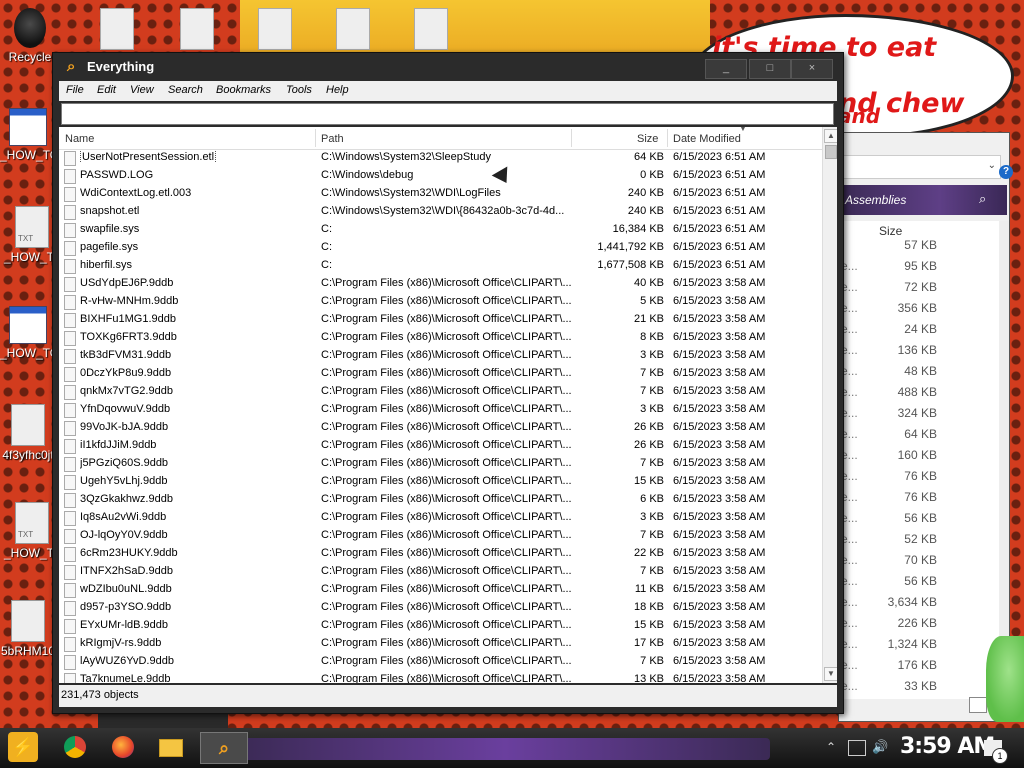  Describe the element at coordinates (857, 748) in the screenshot. I see `network-icon` at that location.